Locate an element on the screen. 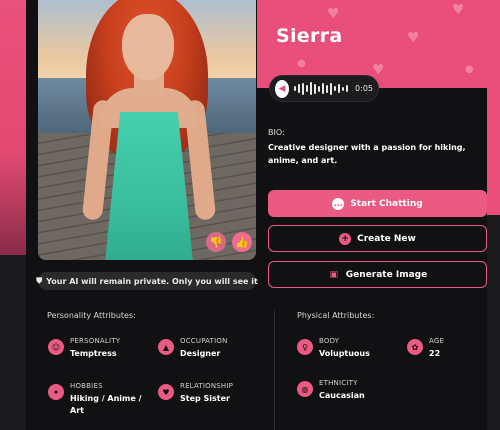 The width and height of the screenshot is (500, 430). attribute-value: Hiking / Anime / Art is located at coordinates (106, 404).